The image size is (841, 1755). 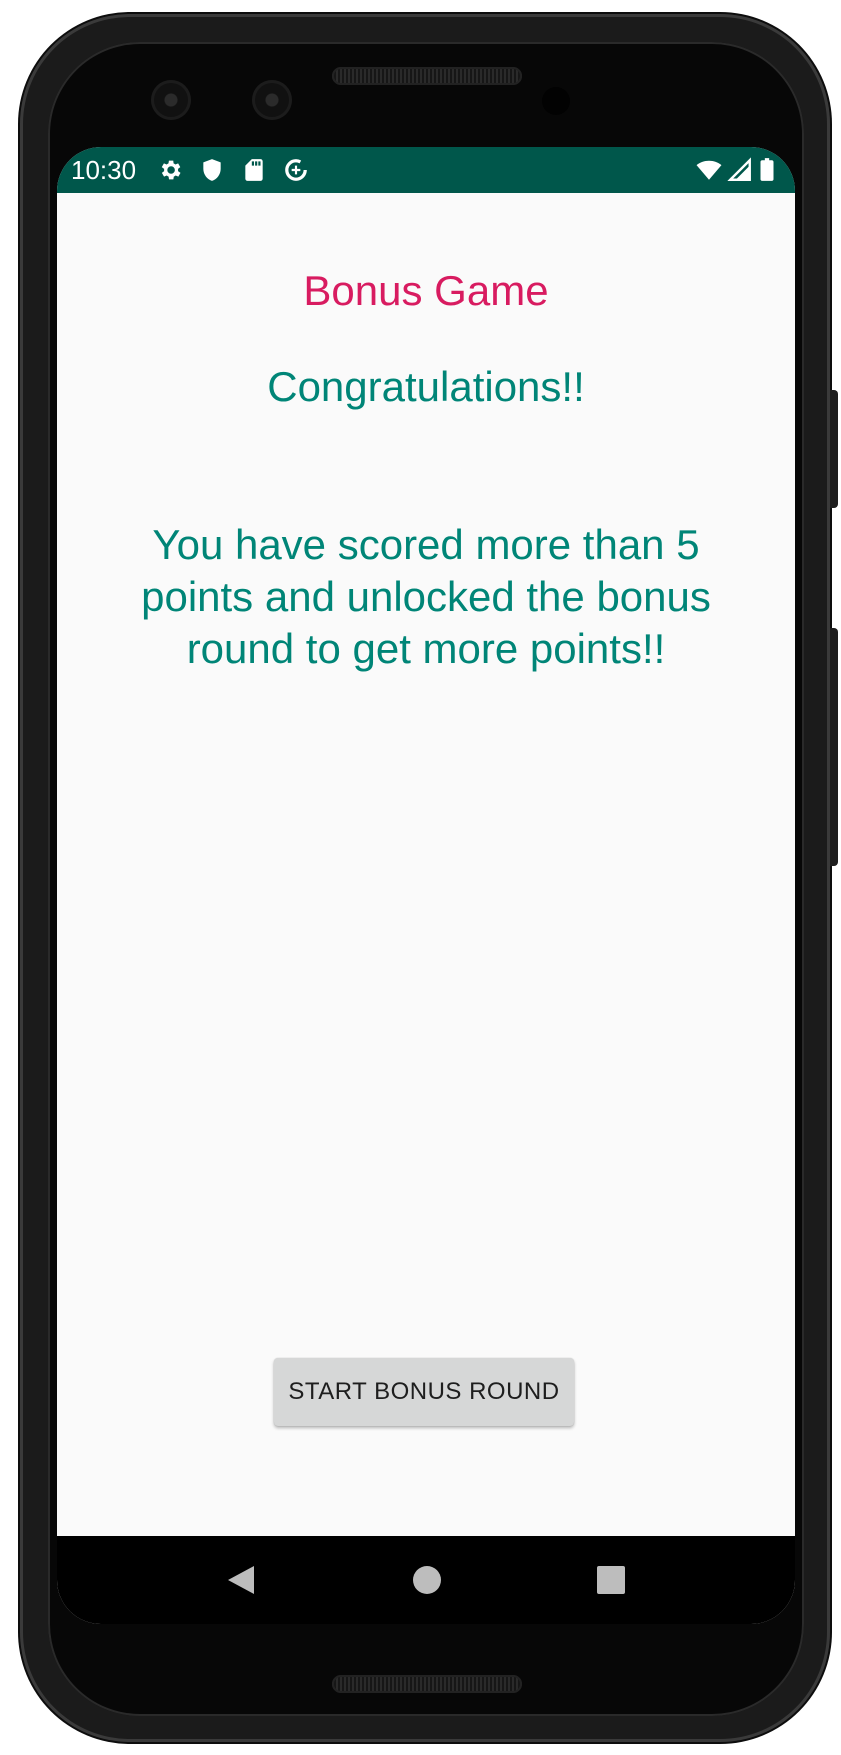 I want to click on navigation-bar, so click(x=426, y=1580).